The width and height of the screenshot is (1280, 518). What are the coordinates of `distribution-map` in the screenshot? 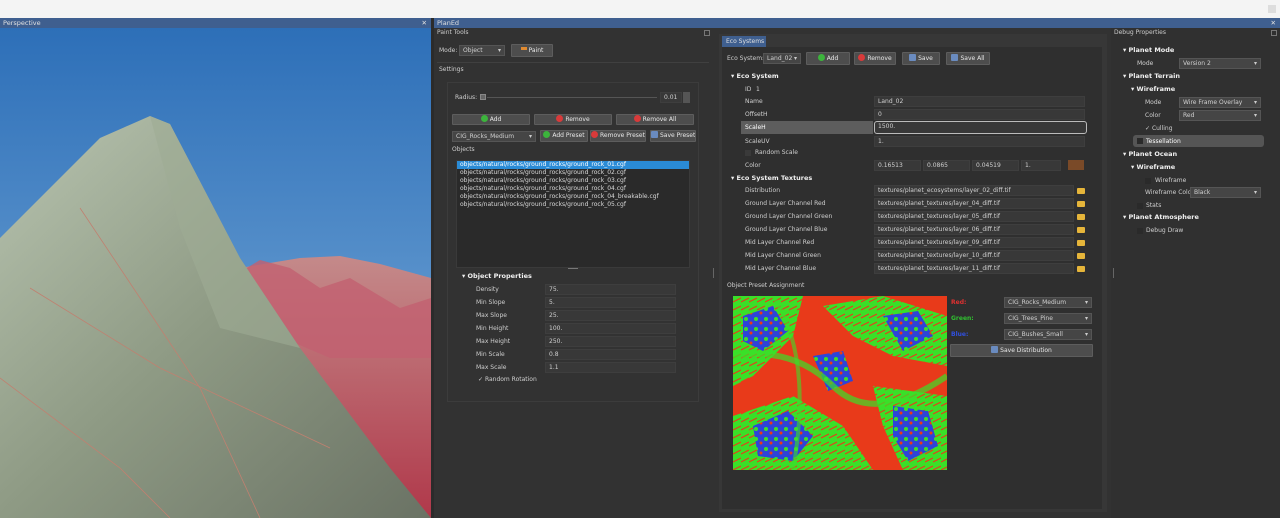 It's located at (840, 383).